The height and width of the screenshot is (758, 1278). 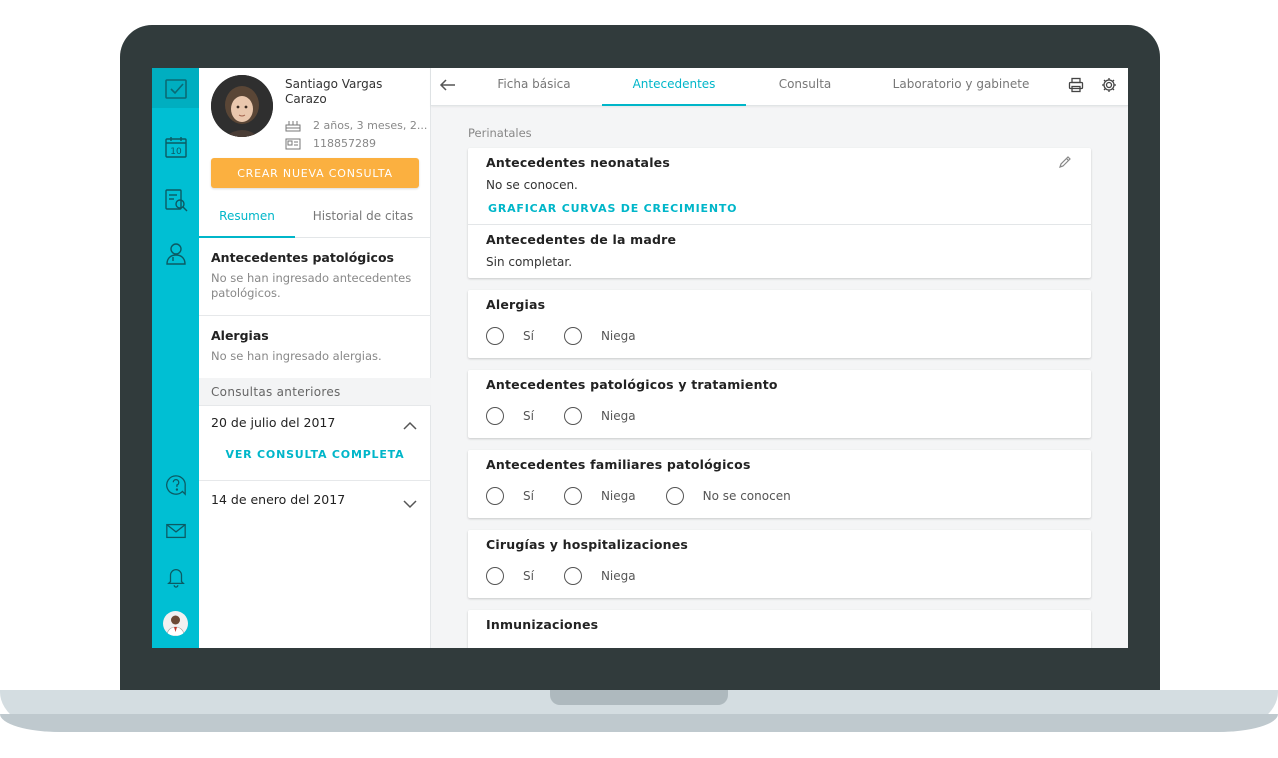 I want to click on icon-rail: 10, so click(x=175, y=358).